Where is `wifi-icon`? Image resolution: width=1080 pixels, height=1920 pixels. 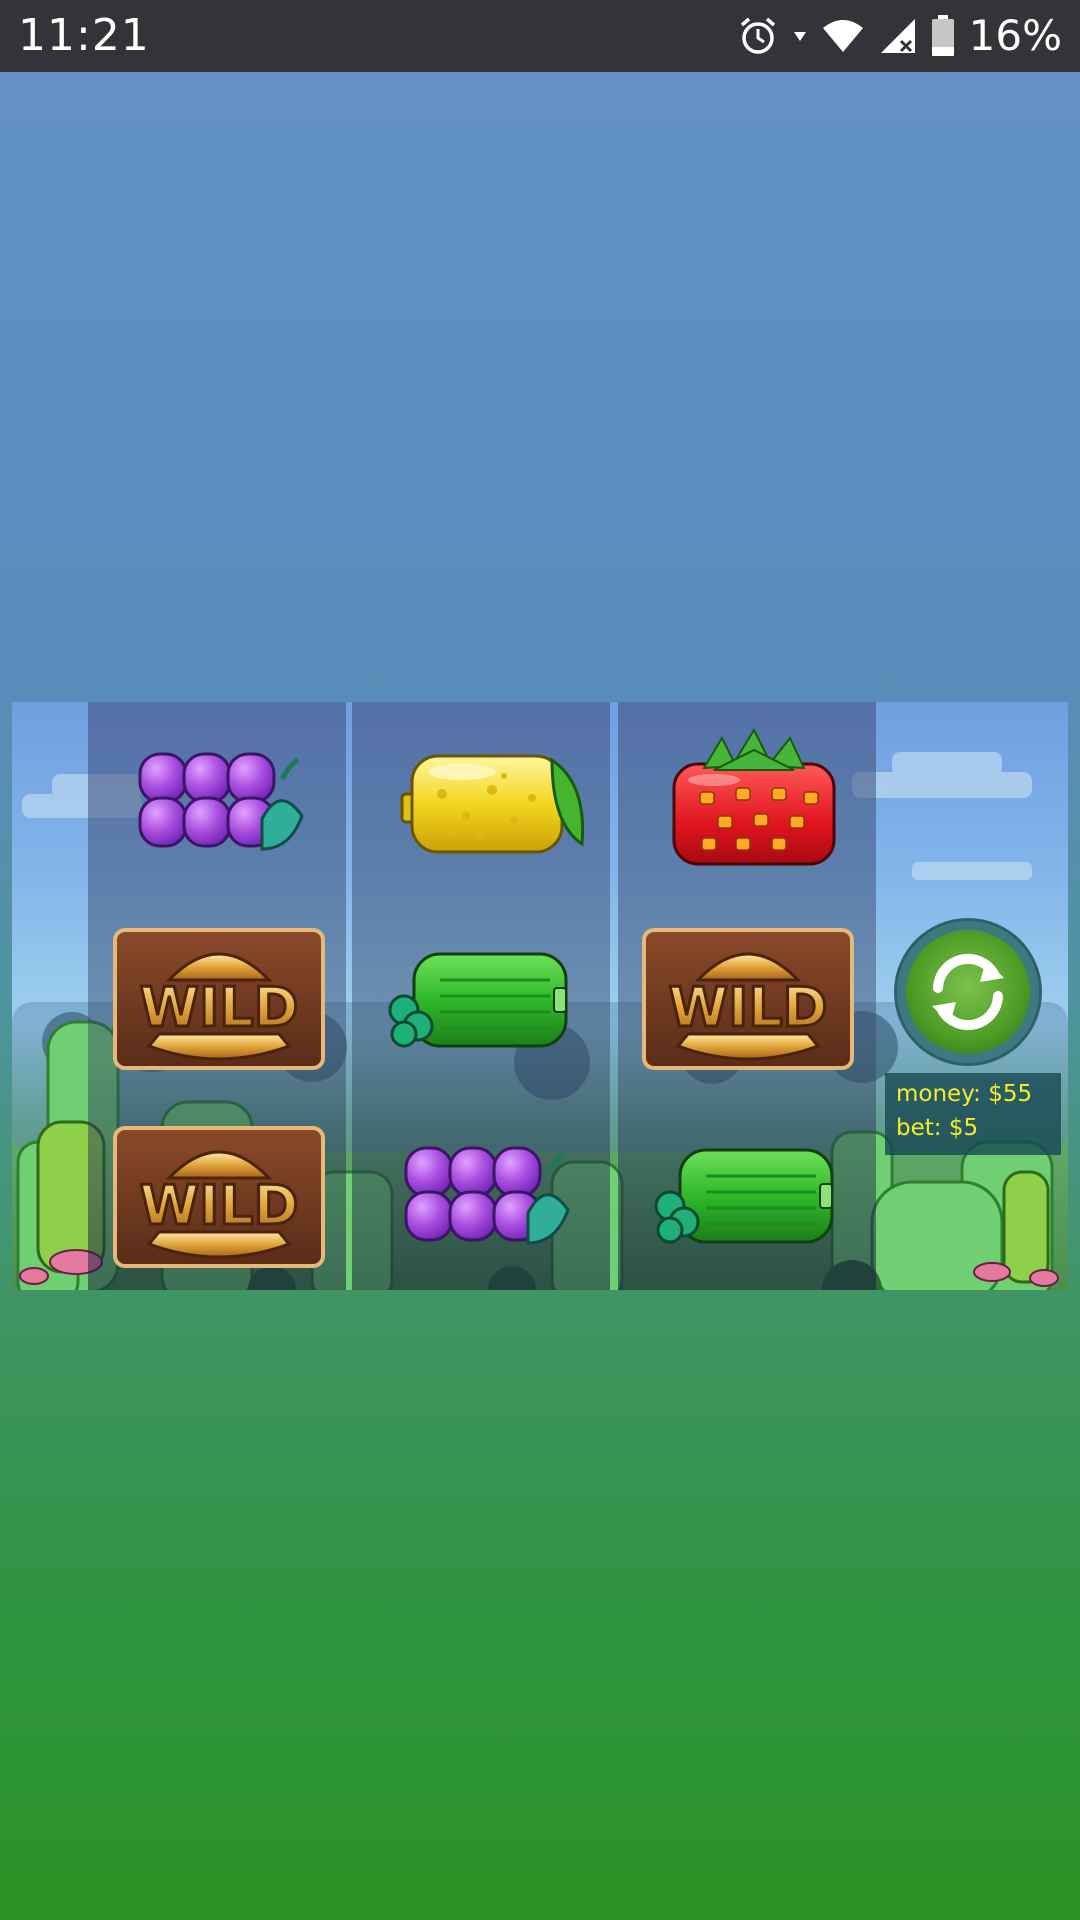
wifi-icon is located at coordinates (843, 36).